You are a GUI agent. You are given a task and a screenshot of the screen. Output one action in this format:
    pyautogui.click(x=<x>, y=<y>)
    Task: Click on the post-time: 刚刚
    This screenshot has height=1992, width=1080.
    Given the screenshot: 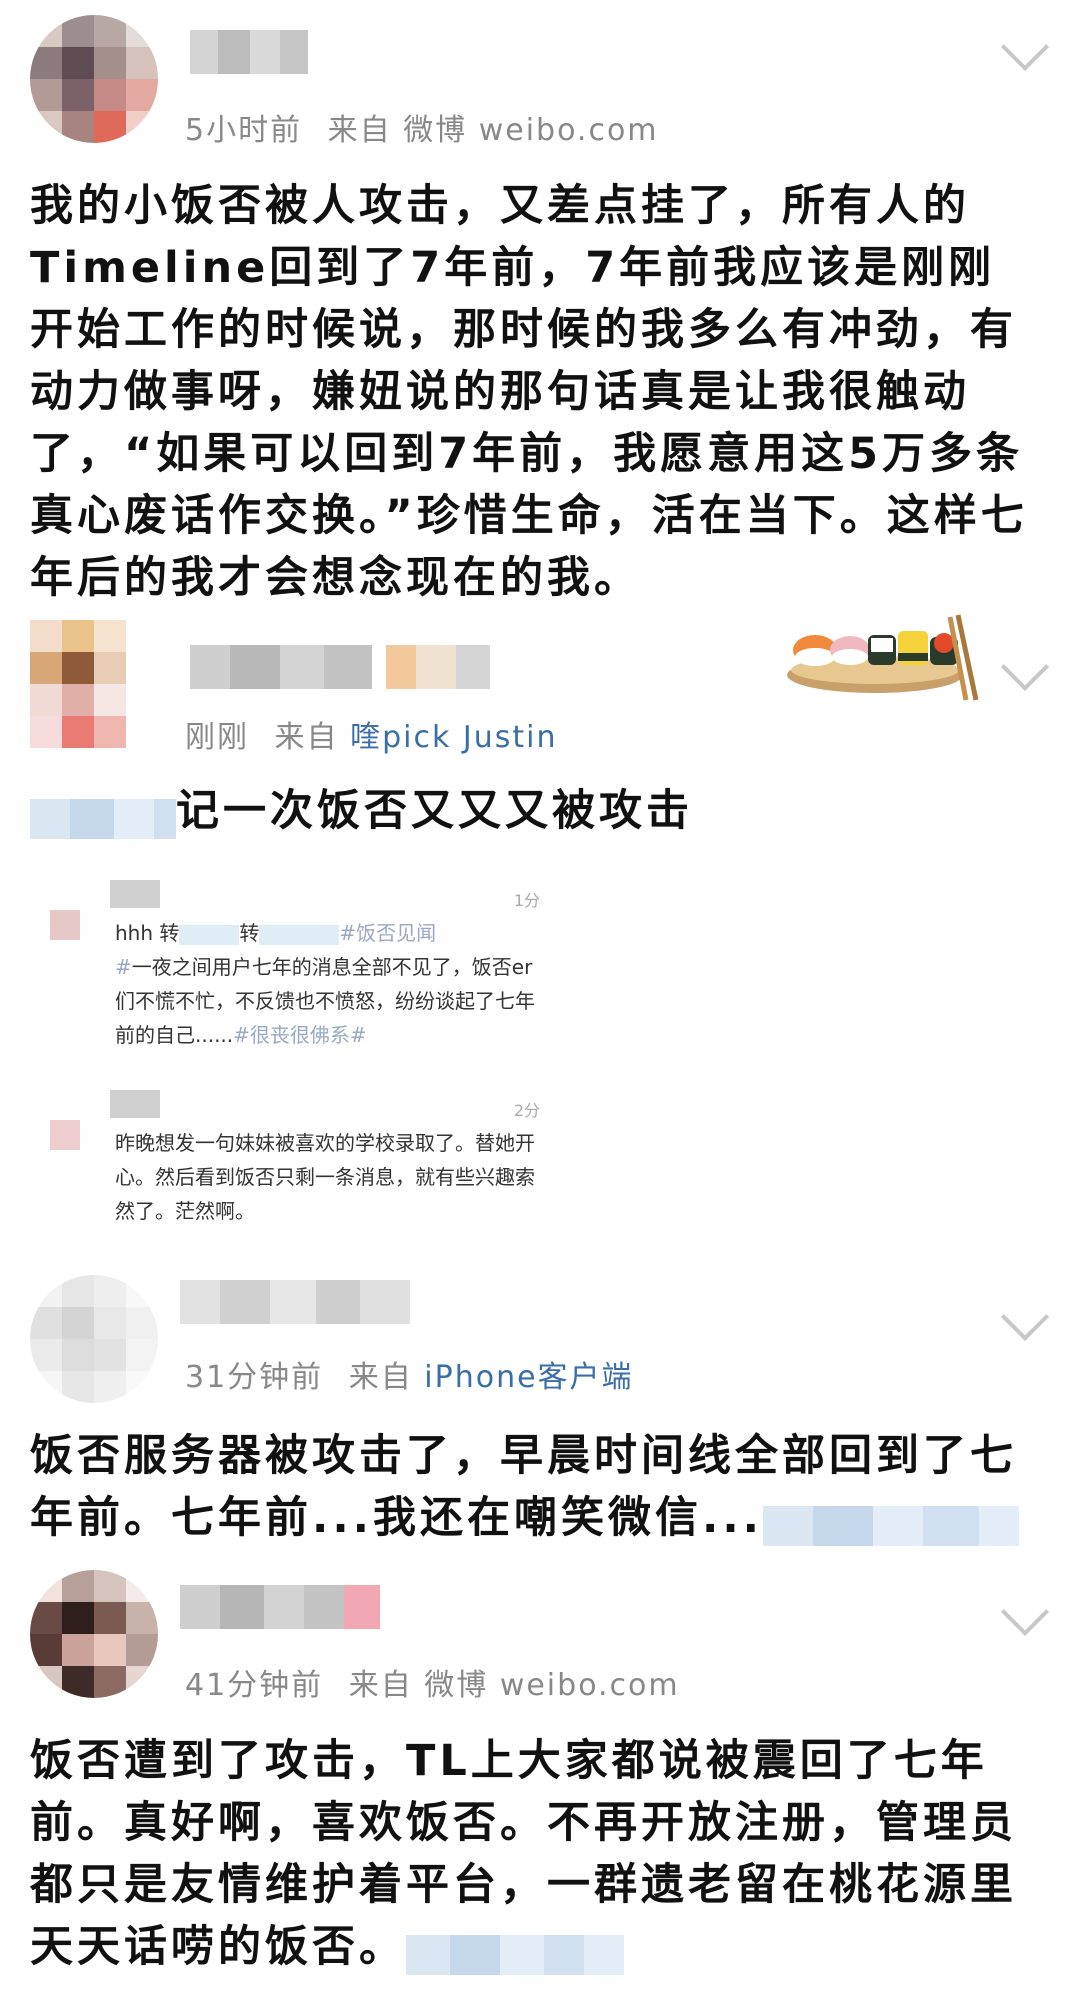 What is the action you would take?
    pyautogui.click(x=217, y=737)
    